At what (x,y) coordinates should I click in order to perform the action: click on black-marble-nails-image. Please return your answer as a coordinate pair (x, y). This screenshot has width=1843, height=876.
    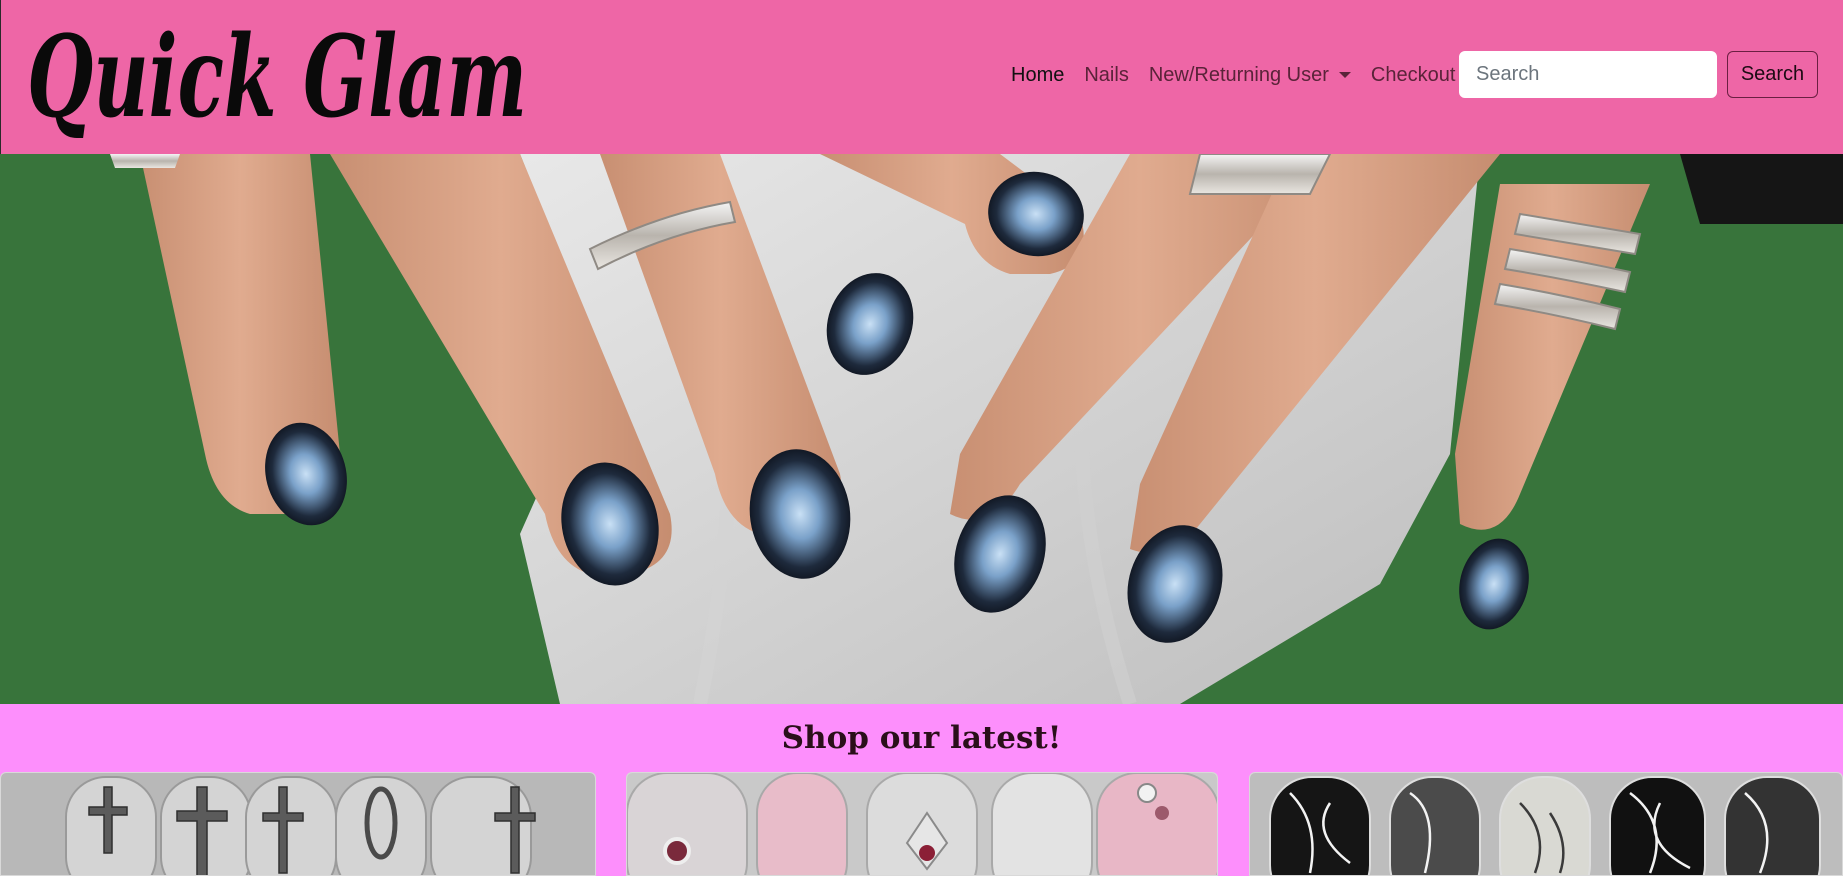
    Looking at the image, I should click on (1546, 824).